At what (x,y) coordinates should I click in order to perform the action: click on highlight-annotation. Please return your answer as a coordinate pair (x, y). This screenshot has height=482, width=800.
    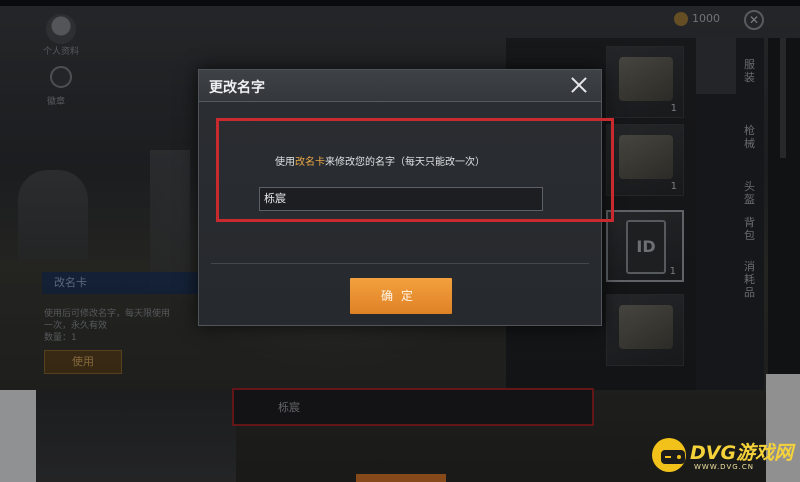
    Looking at the image, I should click on (415, 170).